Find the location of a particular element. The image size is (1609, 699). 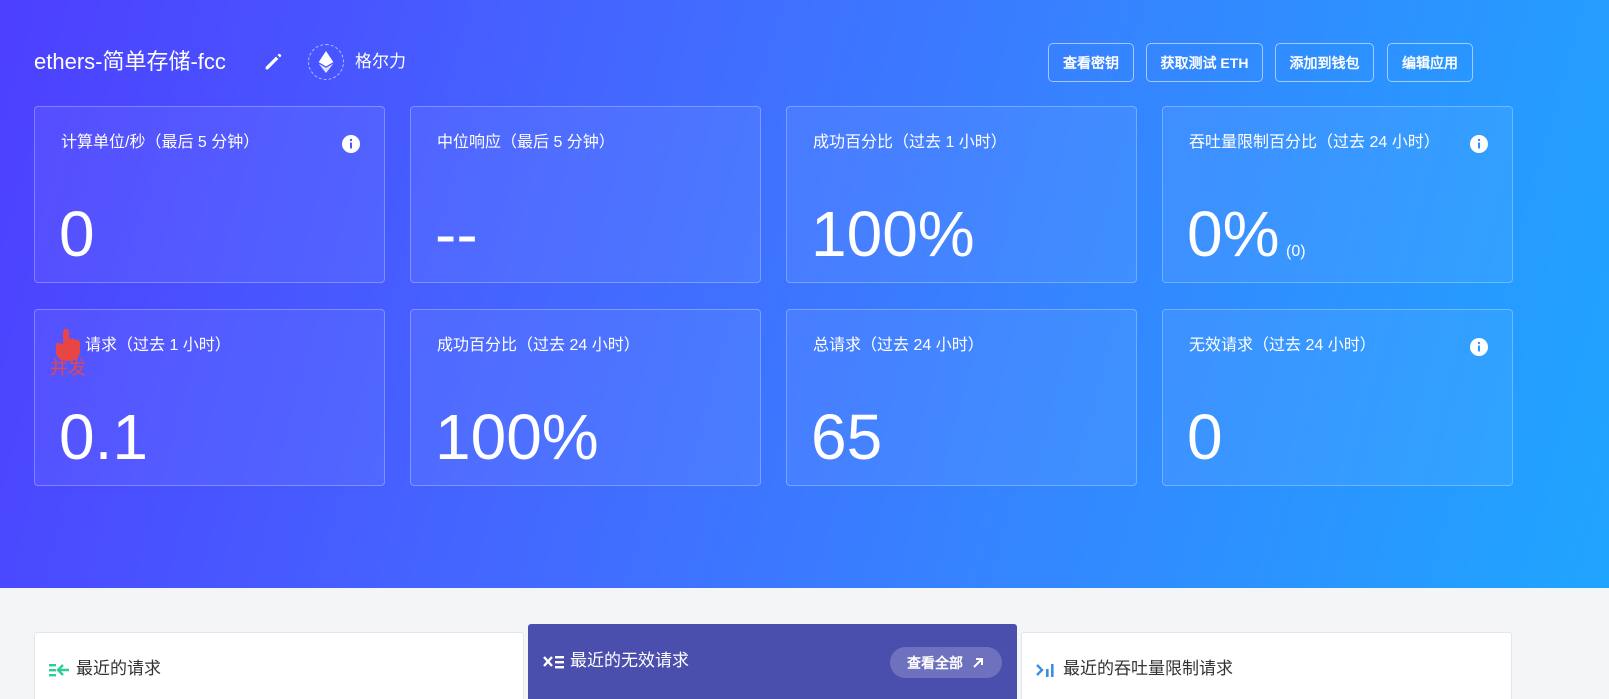

requests-1h-card: 请求（过去 1 小时） 0.1 is located at coordinates (209, 397).